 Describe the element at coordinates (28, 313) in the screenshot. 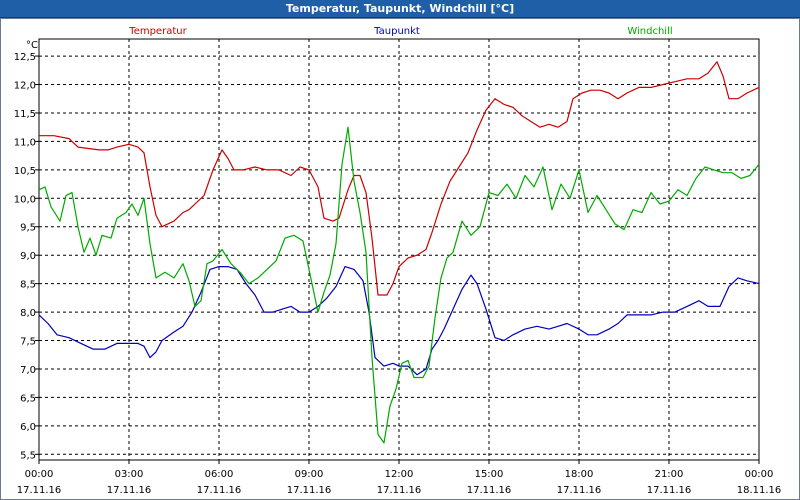

I see `y-tick-label: 8,0` at that location.